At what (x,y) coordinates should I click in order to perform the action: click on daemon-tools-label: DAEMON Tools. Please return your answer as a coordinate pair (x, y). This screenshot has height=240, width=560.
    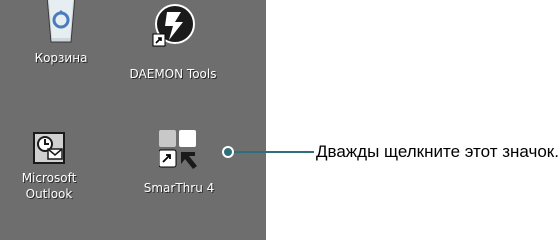
    Looking at the image, I should click on (173, 74).